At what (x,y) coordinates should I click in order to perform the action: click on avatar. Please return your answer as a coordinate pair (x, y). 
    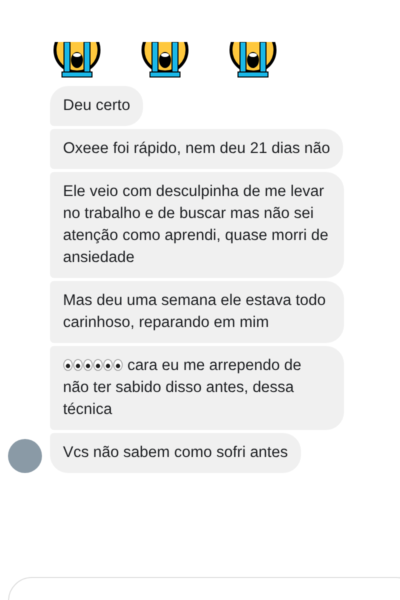
    Looking at the image, I should click on (25, 456).